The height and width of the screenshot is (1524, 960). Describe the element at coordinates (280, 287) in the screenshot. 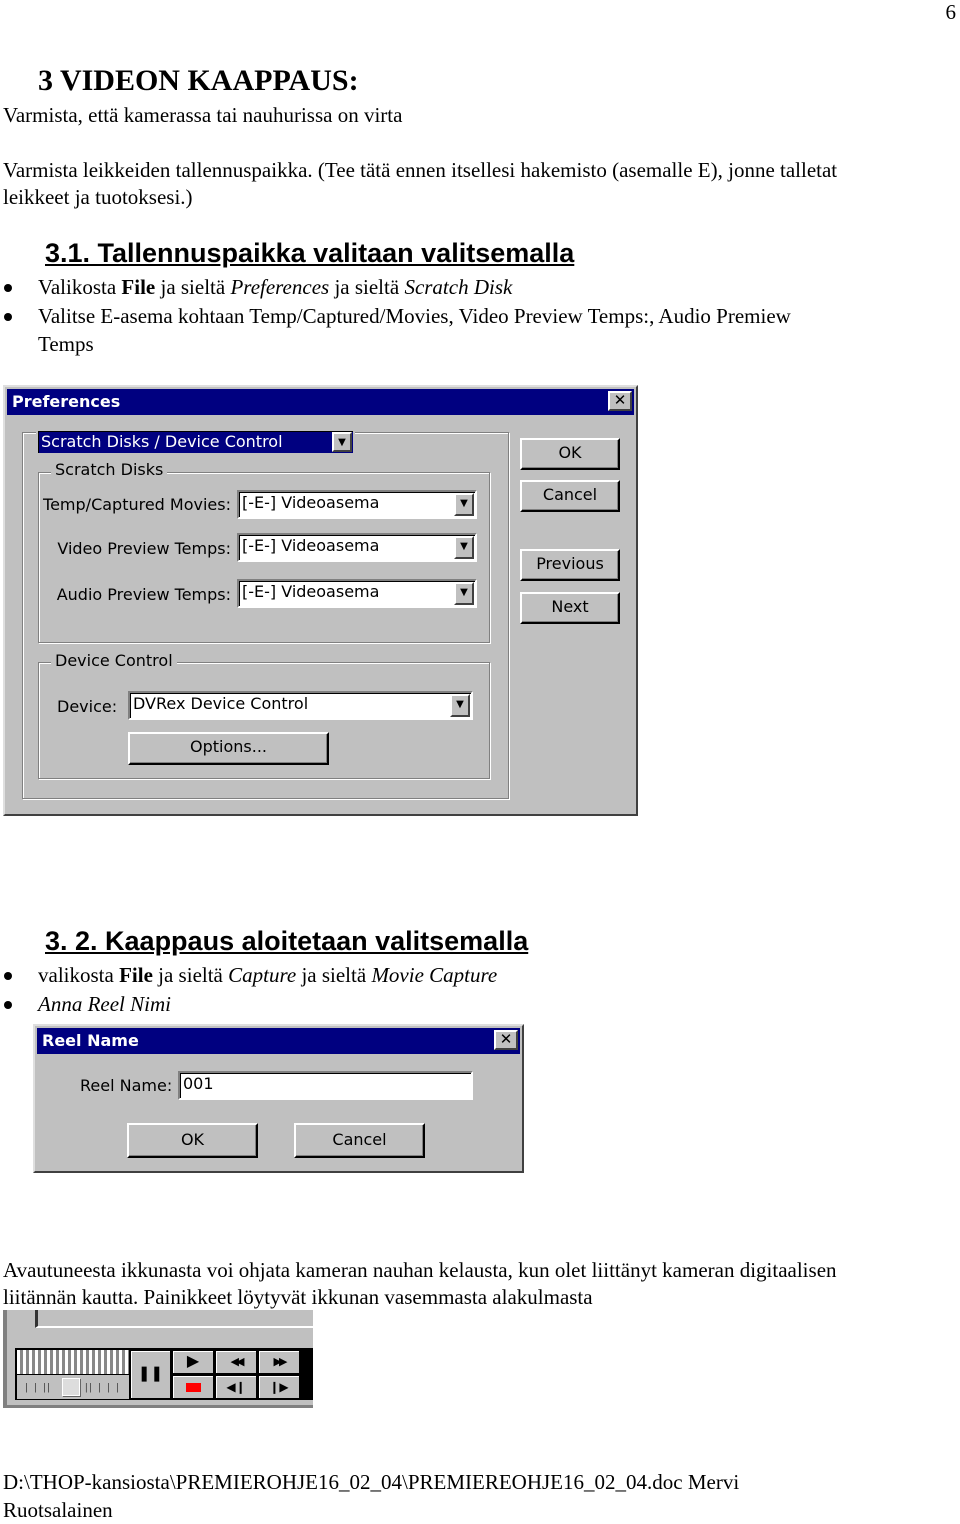

I see `text: Preferences` at that location.